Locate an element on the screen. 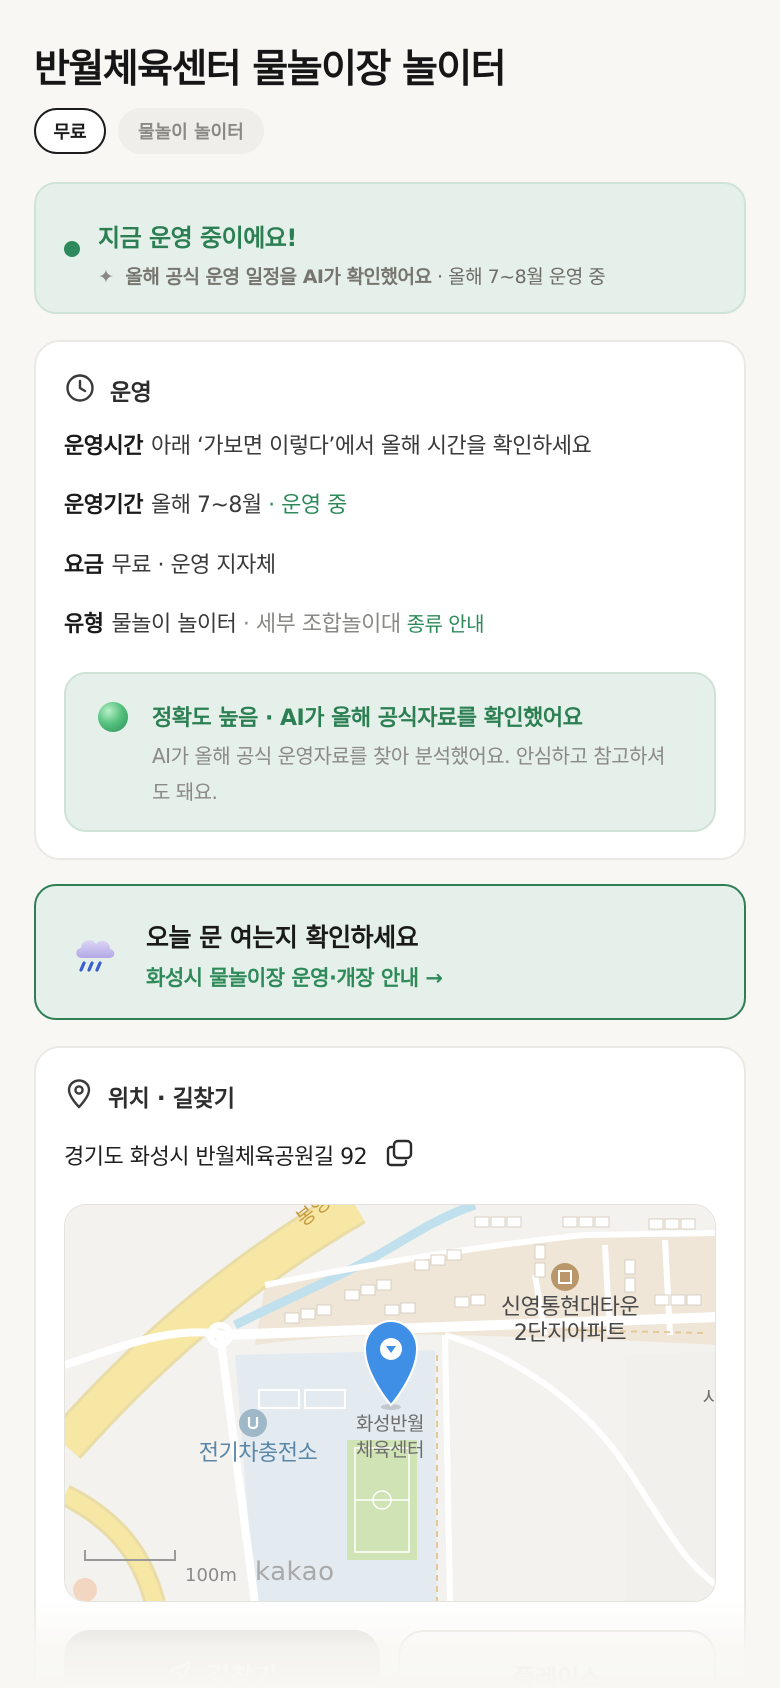  row-fee-value: 무료 · 운영 지자체 is located at coordinates (193, 565).